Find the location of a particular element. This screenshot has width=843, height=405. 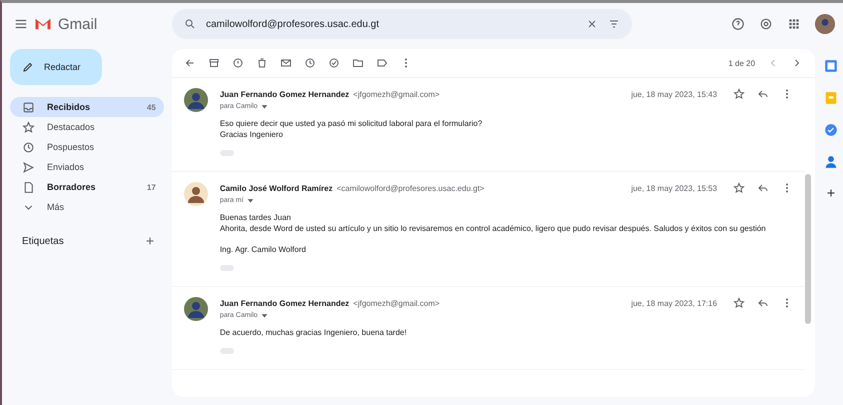

menu-icon is located at coordinates (21, 24).